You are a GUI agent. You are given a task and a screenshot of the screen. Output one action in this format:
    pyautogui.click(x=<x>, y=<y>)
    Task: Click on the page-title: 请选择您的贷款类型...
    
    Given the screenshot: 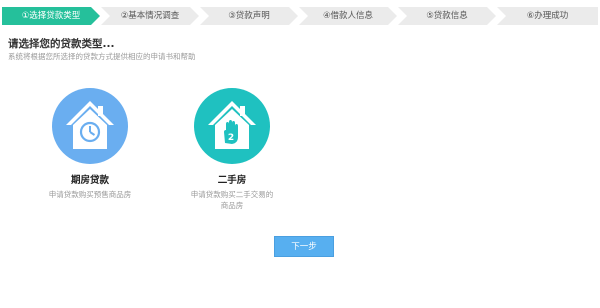 What is the action you would take?
    pyautogui.click(x=61, y=44)
    